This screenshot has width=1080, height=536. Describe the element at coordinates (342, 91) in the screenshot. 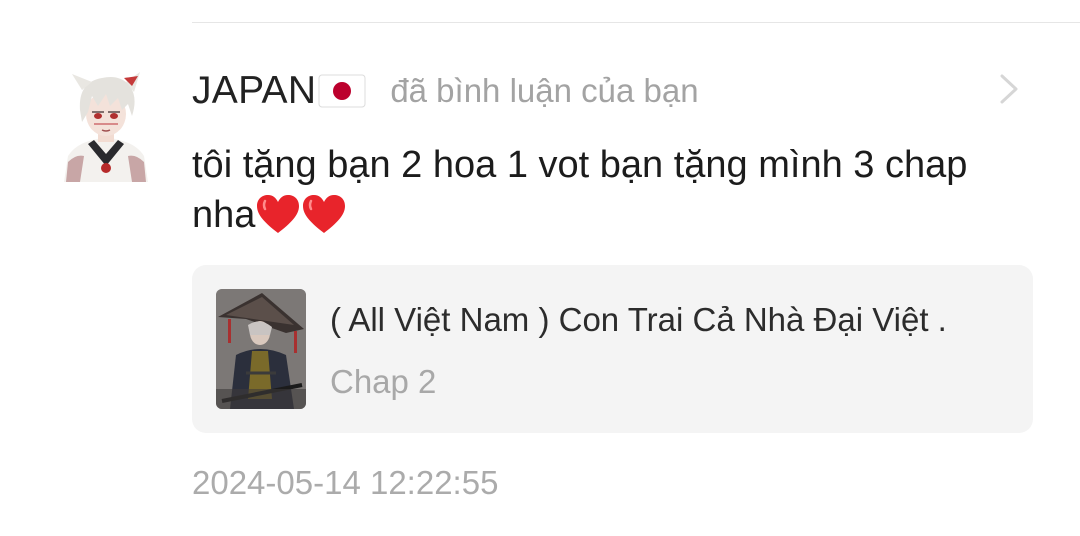

I see `japan-flag-icon` at that location.